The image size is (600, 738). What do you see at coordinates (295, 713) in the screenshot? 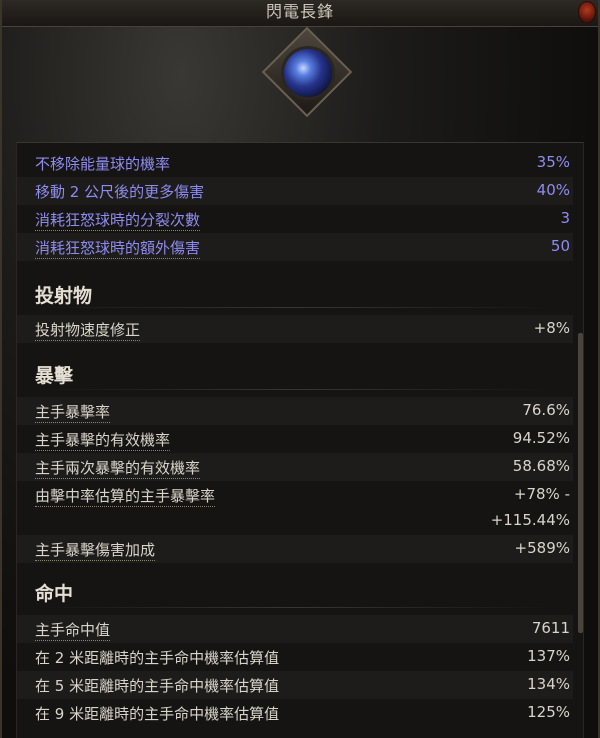
I see `stat-row: 在 9 米距離時的主手命中機率估算值 125%` at bounding box center [295, 713].